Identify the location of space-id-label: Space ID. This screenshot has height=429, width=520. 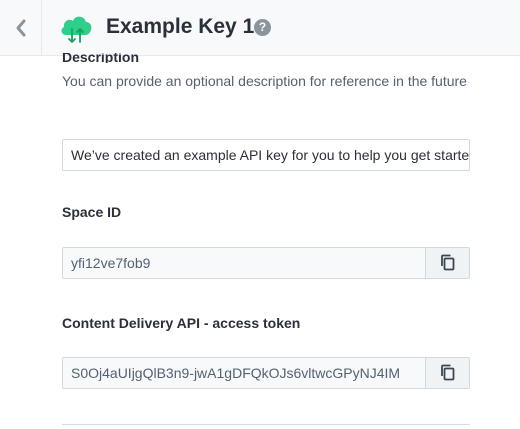
(92, 212).